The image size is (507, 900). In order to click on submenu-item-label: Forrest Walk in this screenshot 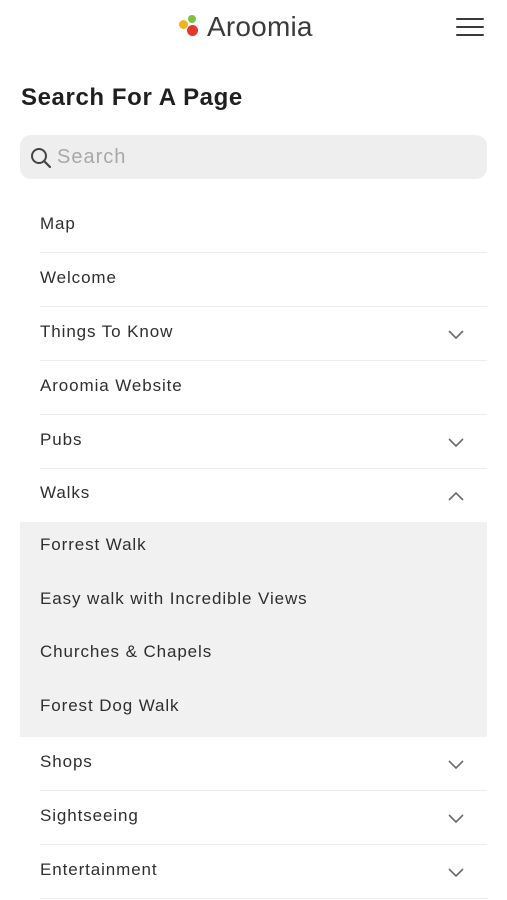, I will do `click(93, 544)`.